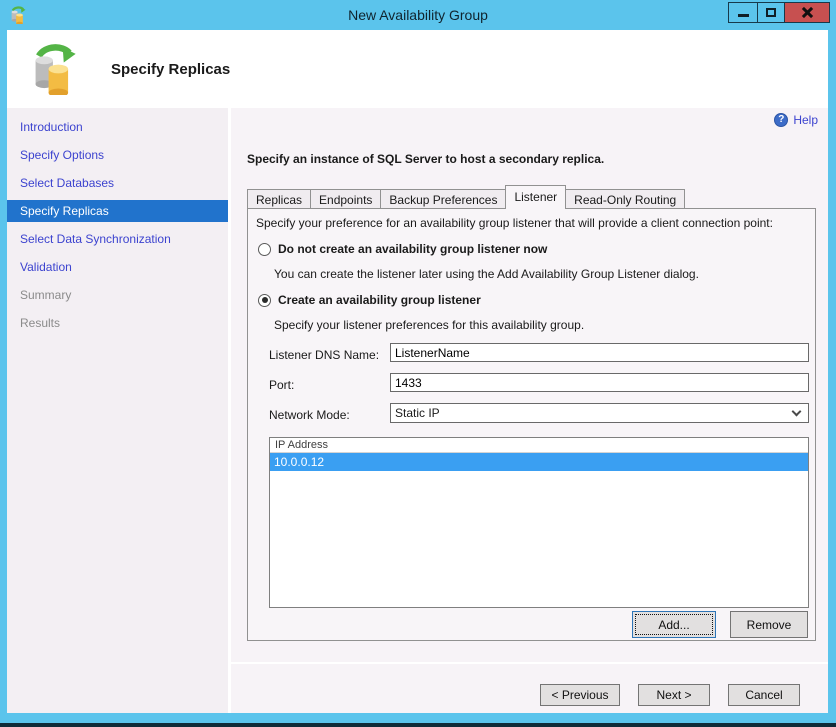  I want to click on tab-replicas: Replicas, so click(279, 199).